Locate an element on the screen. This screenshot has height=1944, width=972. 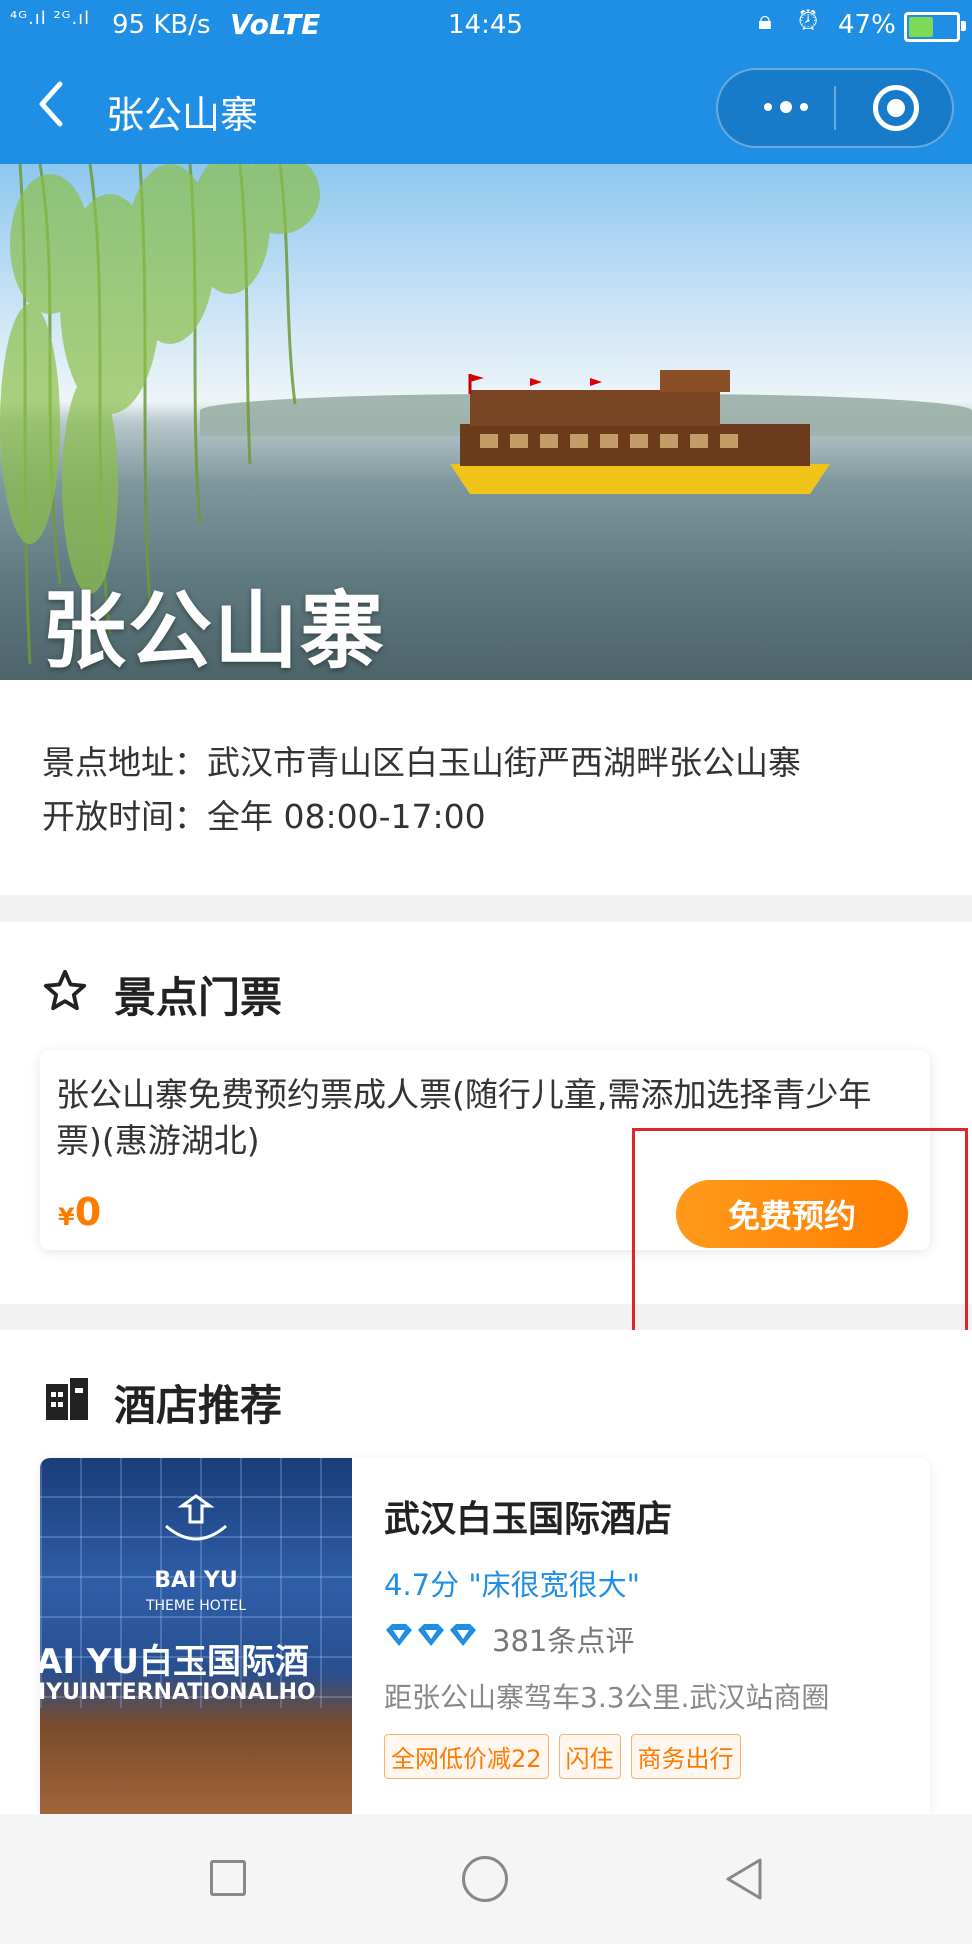
price-amount: 0 is located at coordinates (88, 1212).